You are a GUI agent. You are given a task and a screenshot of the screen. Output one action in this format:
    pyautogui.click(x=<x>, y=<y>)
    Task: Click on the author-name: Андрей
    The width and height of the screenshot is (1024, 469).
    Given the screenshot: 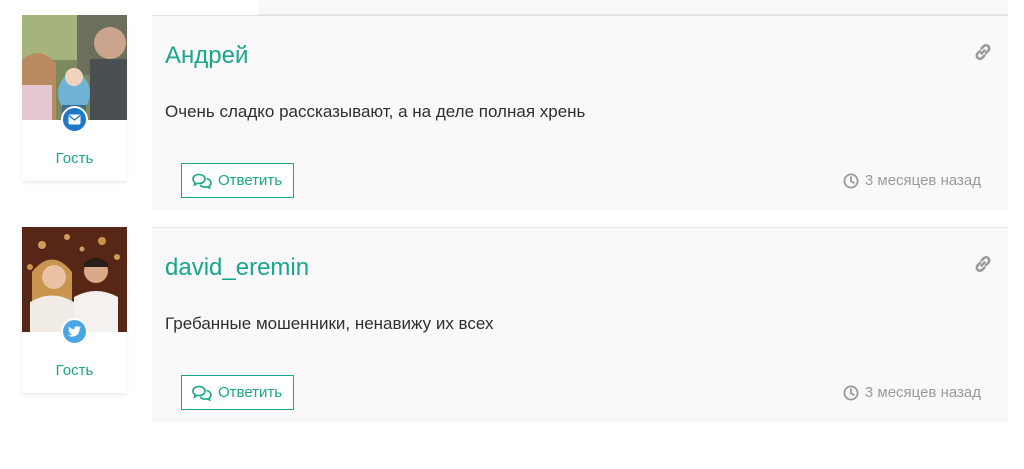 What is the action you would take?
    pyautogui.click(x=207, y=55)
    